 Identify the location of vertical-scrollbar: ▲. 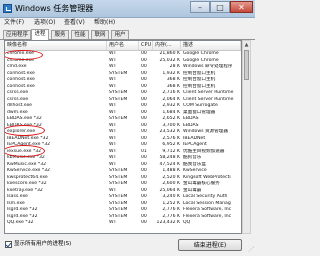
(246, 137).